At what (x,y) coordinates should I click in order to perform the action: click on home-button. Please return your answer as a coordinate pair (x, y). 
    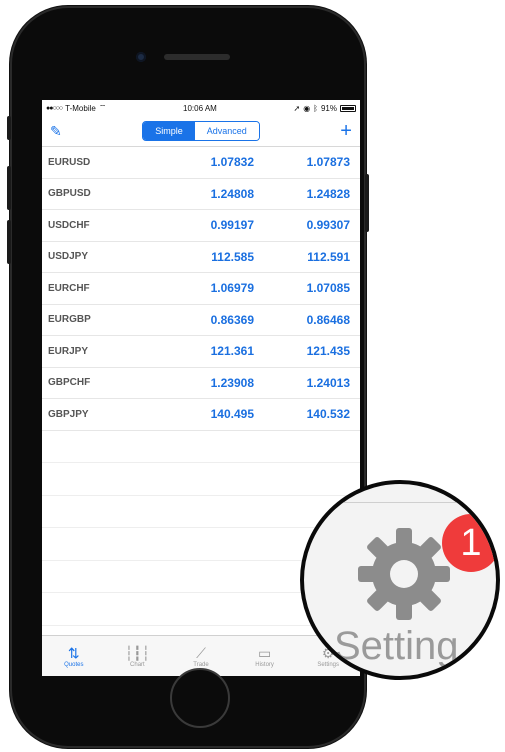
    Looking at the image, I should click on (200, 698).